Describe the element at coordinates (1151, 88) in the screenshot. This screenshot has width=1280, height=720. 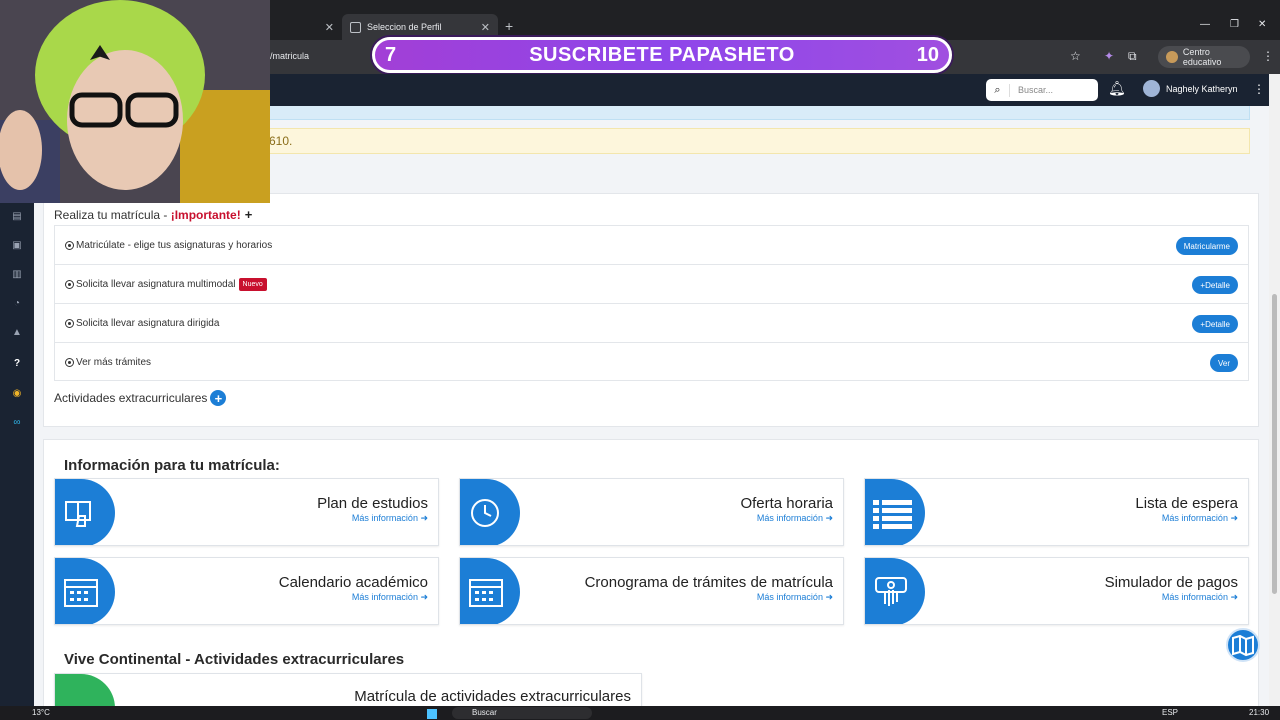
I see `avatar` at that location.